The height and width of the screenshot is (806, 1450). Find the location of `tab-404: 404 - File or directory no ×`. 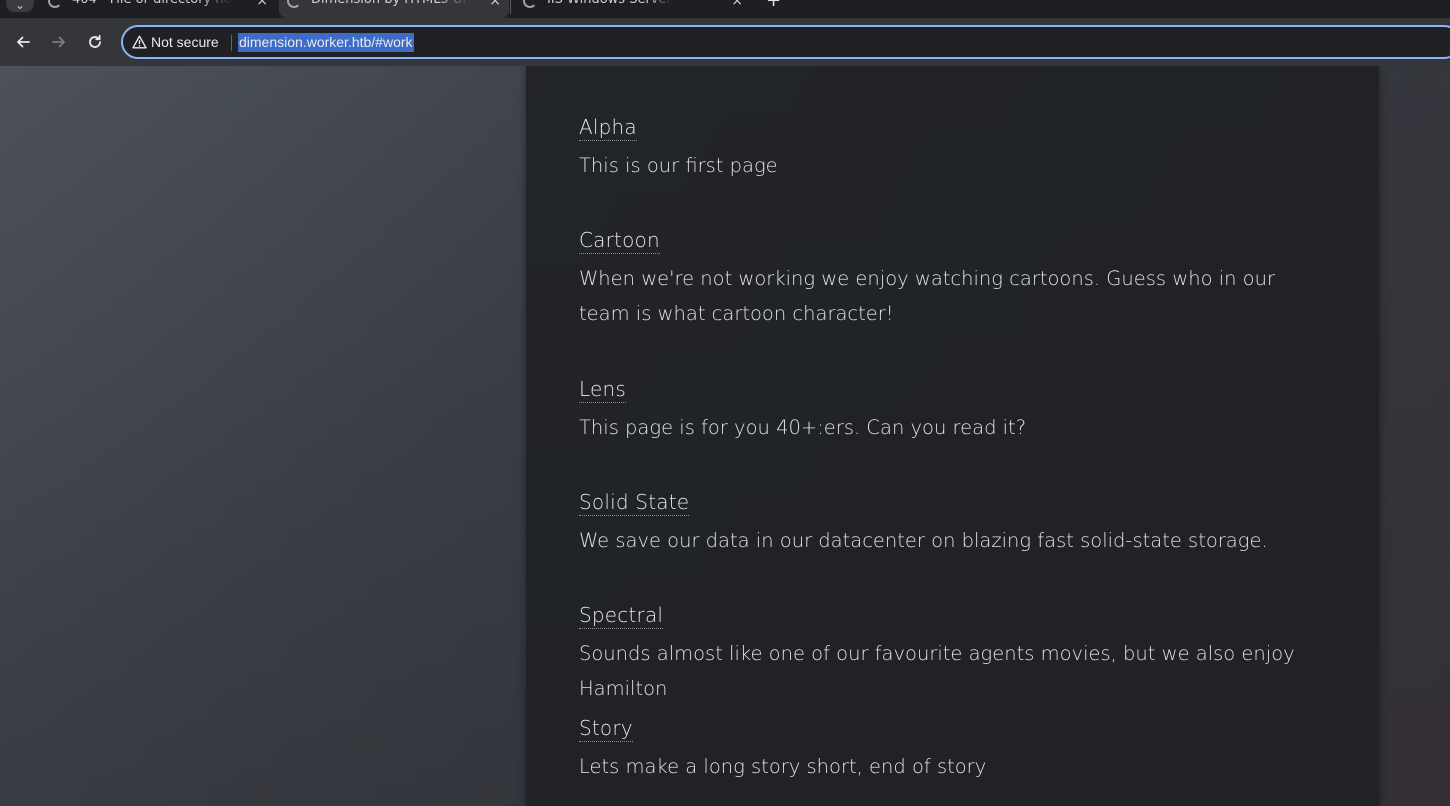

tab-404: 404 - File or directory no × is located at coordinates (158, 9).